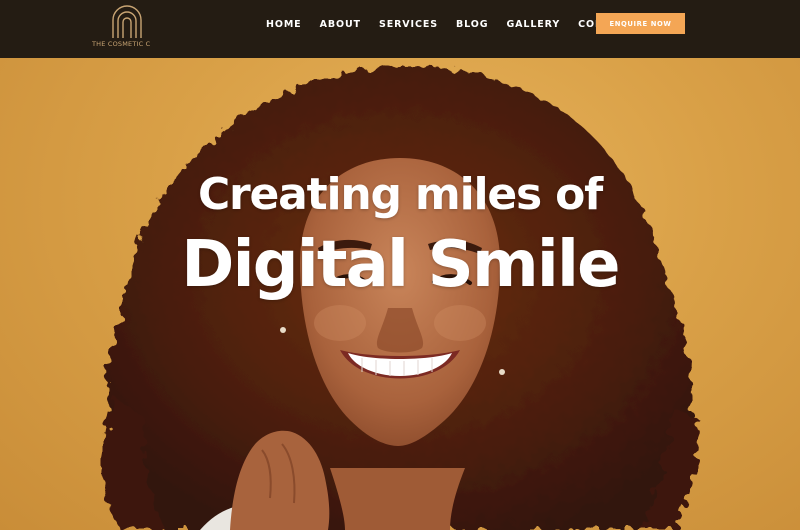  Describe the element at coordinates (340, 25) in the screenshot. I see `nav-about: ABOUT` at that location.